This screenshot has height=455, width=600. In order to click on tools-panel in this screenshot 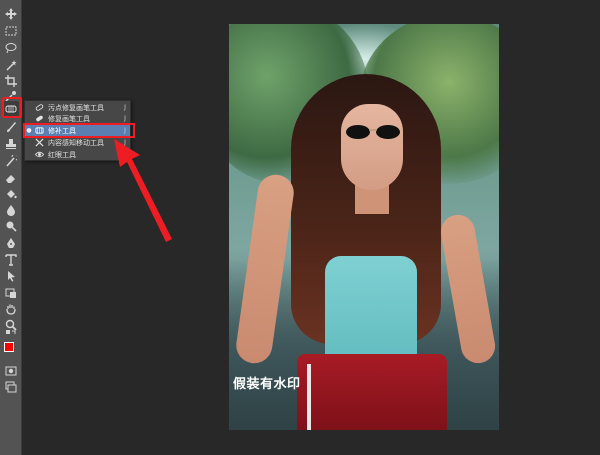, I will do `click(11, 227)`.